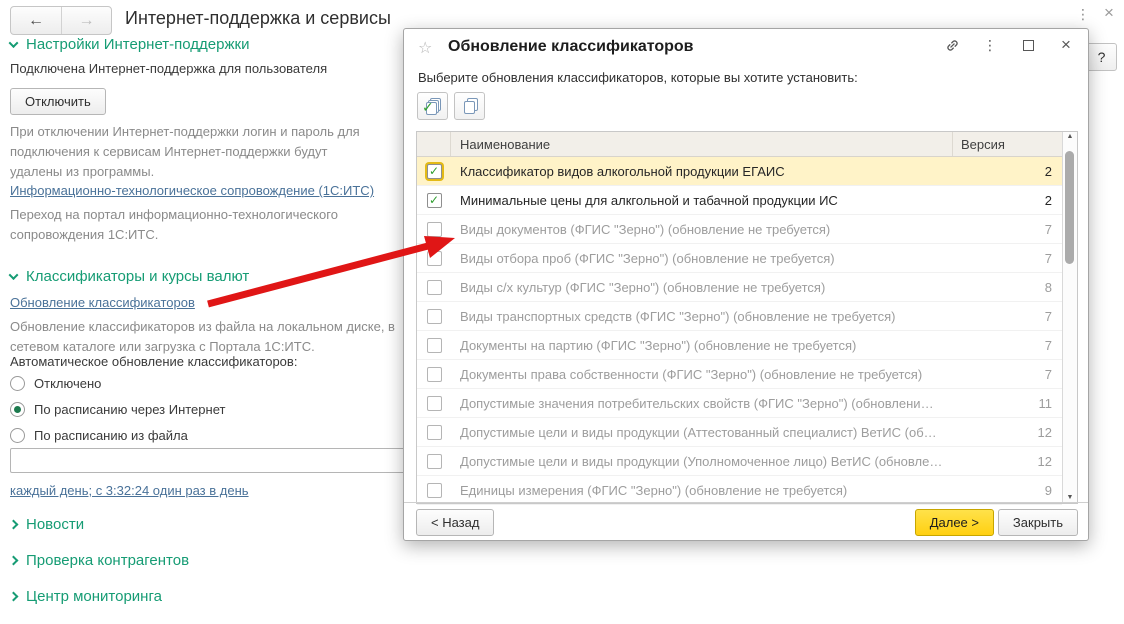  I want to click on back-step-button: < Назад, so click(455, 522).